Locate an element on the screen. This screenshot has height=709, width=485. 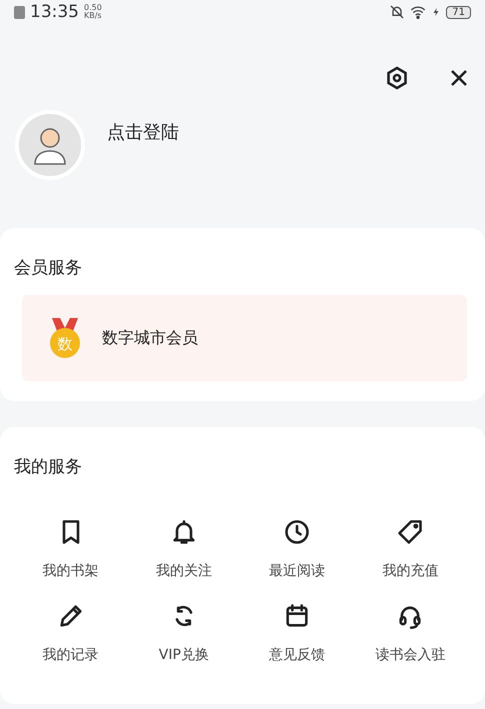
wifi-icon is located at coordinates (418, 12).